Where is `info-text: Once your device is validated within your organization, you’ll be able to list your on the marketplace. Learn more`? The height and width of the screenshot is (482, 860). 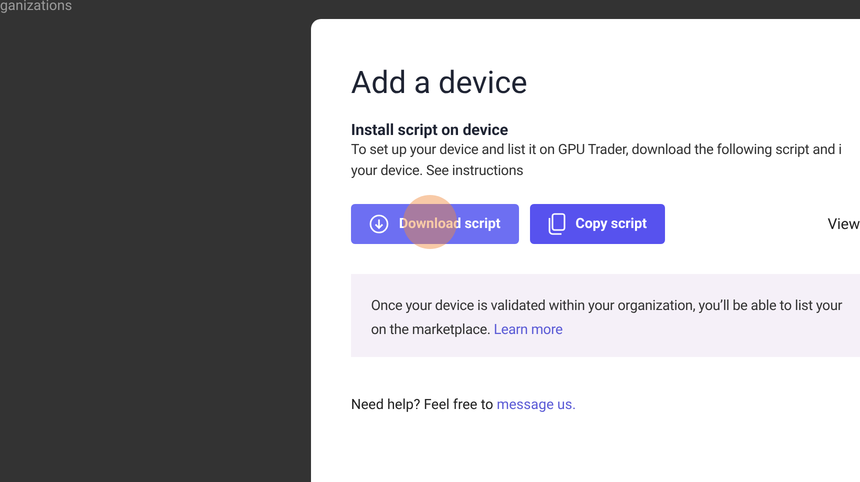
info-text: Once your device is validated within your organization, you’ll be able to list your on the marketplace. Learn more is located at coordinates (606, 318).